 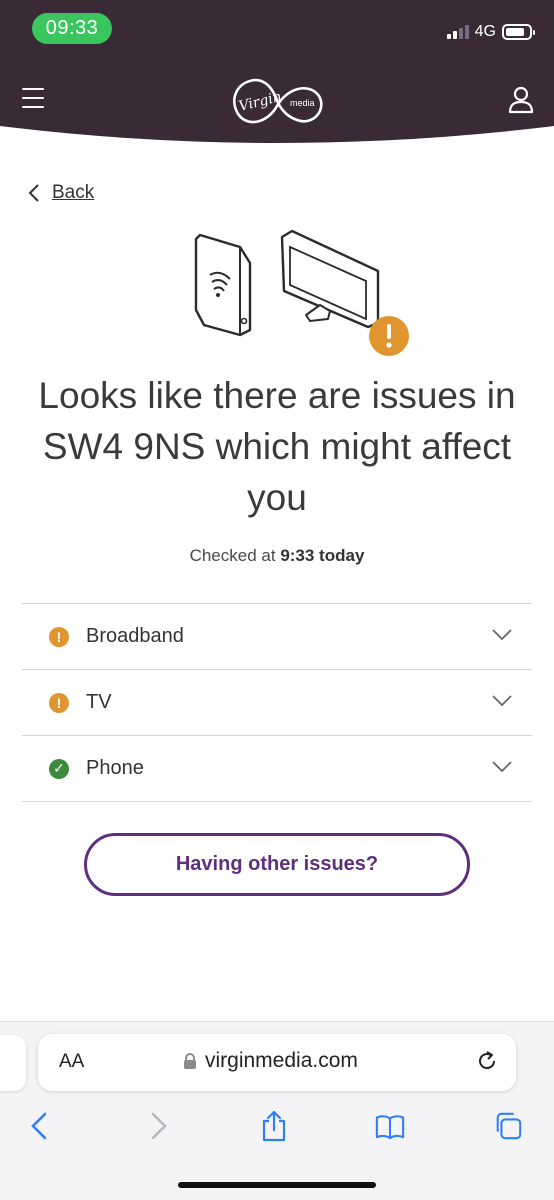 What do you see at coordinates (260, 102) in the screenshot?
I see `svg-text: Virgin` at bounding box center [260, 102].